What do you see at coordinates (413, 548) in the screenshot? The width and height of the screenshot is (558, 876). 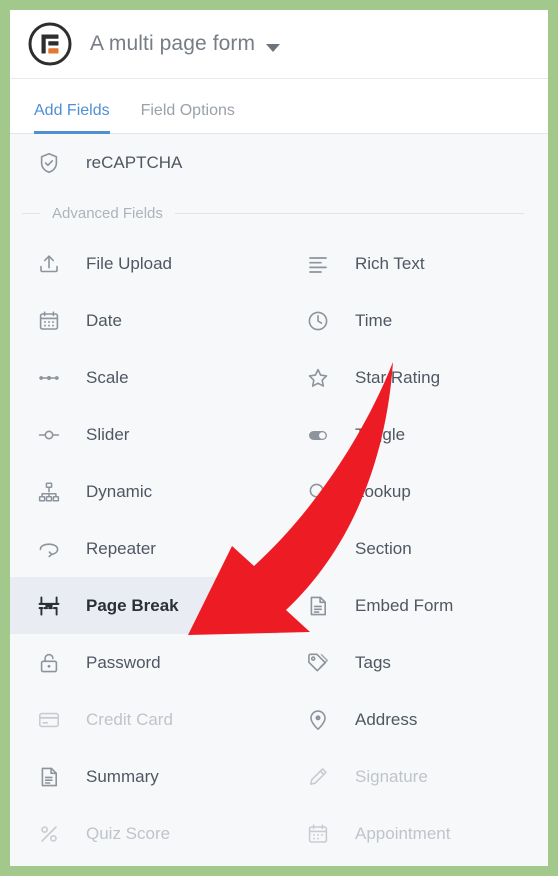 I see `field-item-section: H Section` at bounding box center [413, 548].